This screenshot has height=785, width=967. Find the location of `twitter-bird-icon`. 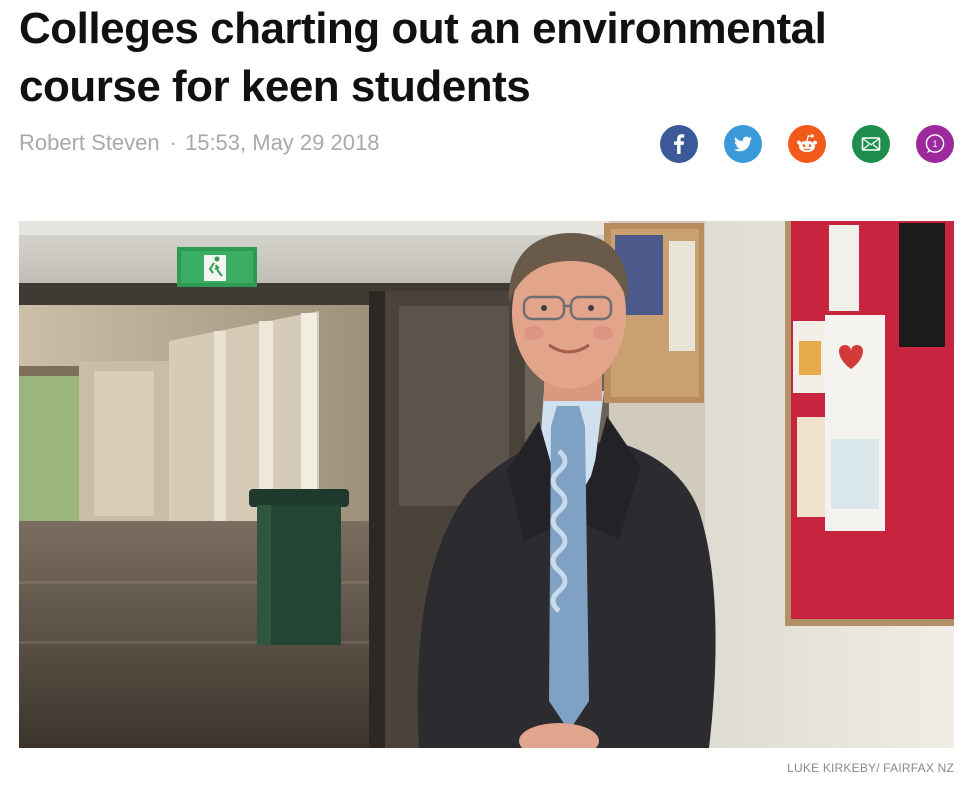

twitter-bird-icon is located at coordinates (743, 144).